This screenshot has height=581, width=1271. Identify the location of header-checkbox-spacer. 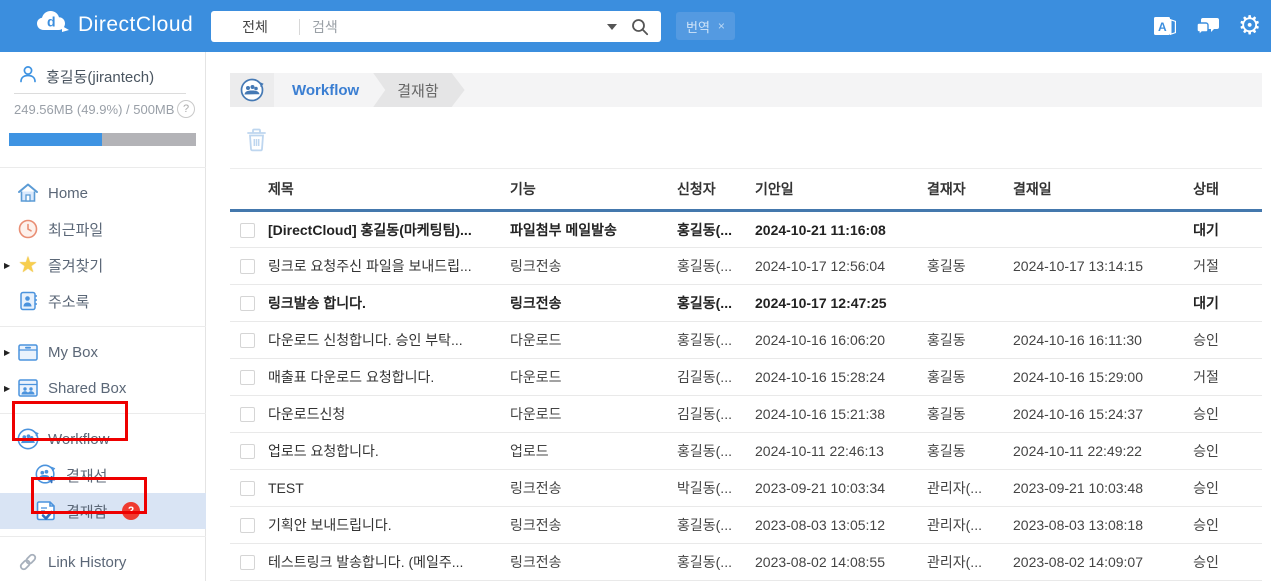
(249, 190).